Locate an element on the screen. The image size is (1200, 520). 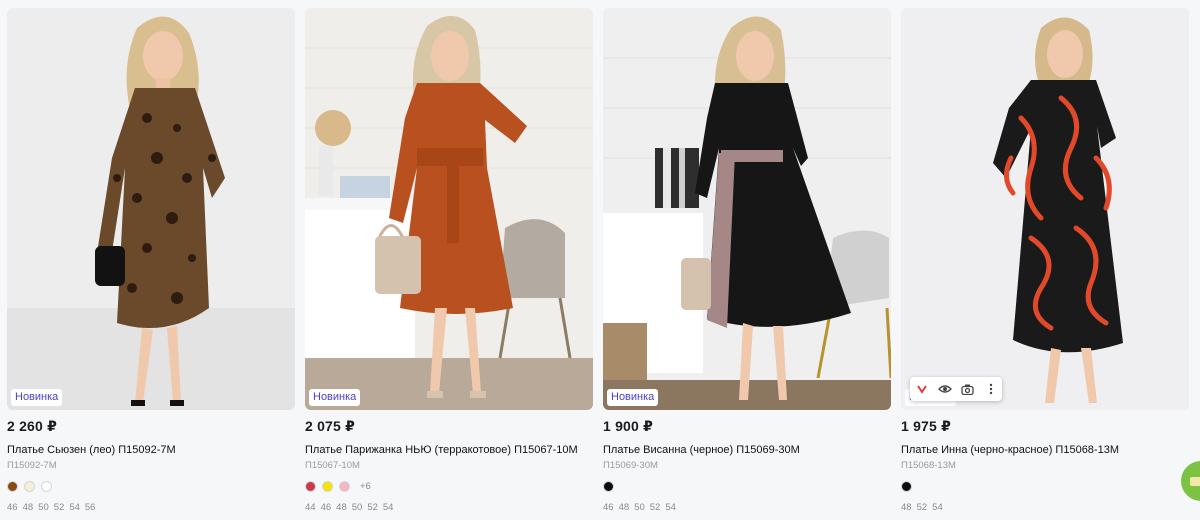
size-list: 46 48 50 52 54 56 is located at coordinates (51, 507).